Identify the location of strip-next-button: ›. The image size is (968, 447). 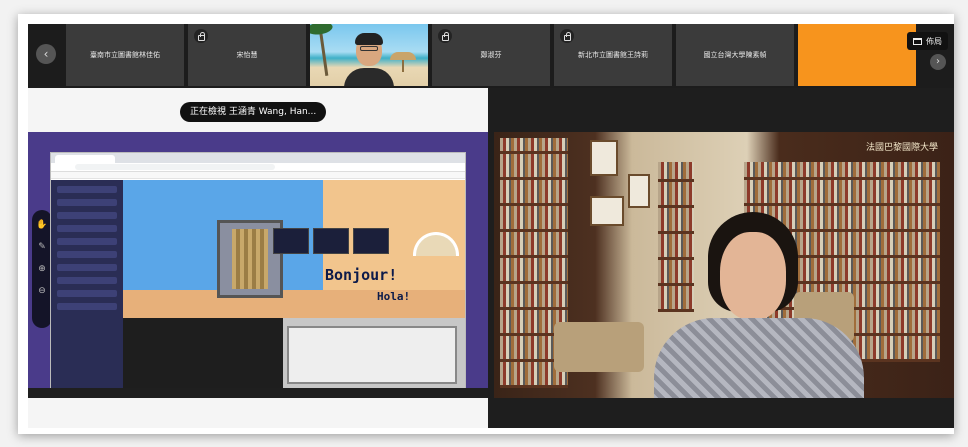
(938, 62).